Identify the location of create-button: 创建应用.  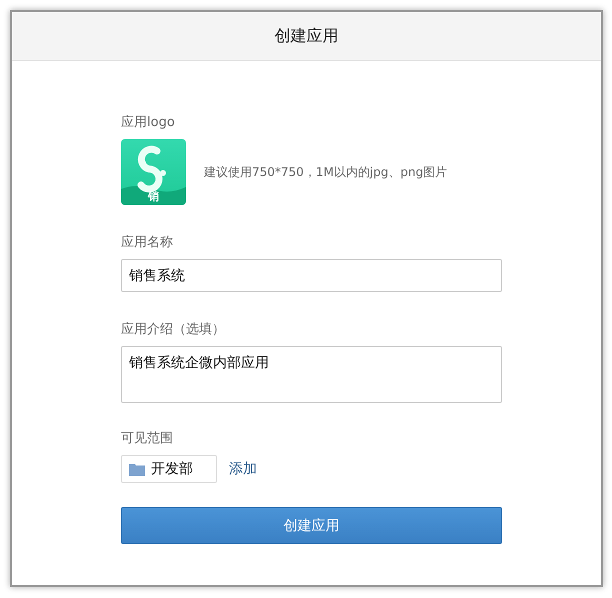
(311, 525).